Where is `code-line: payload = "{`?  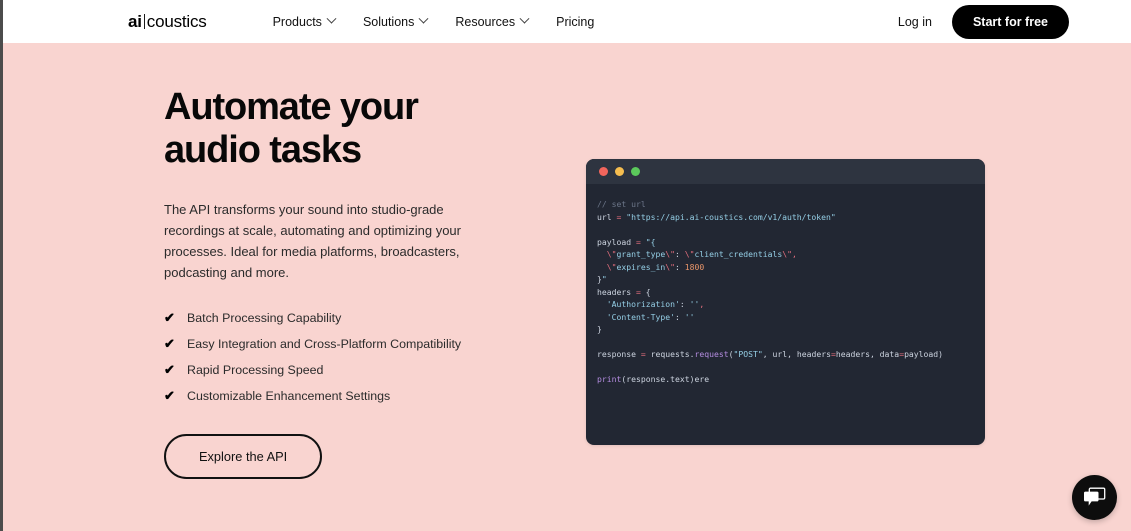
code-line: payload = "{ is located at coordinates (791, 242).